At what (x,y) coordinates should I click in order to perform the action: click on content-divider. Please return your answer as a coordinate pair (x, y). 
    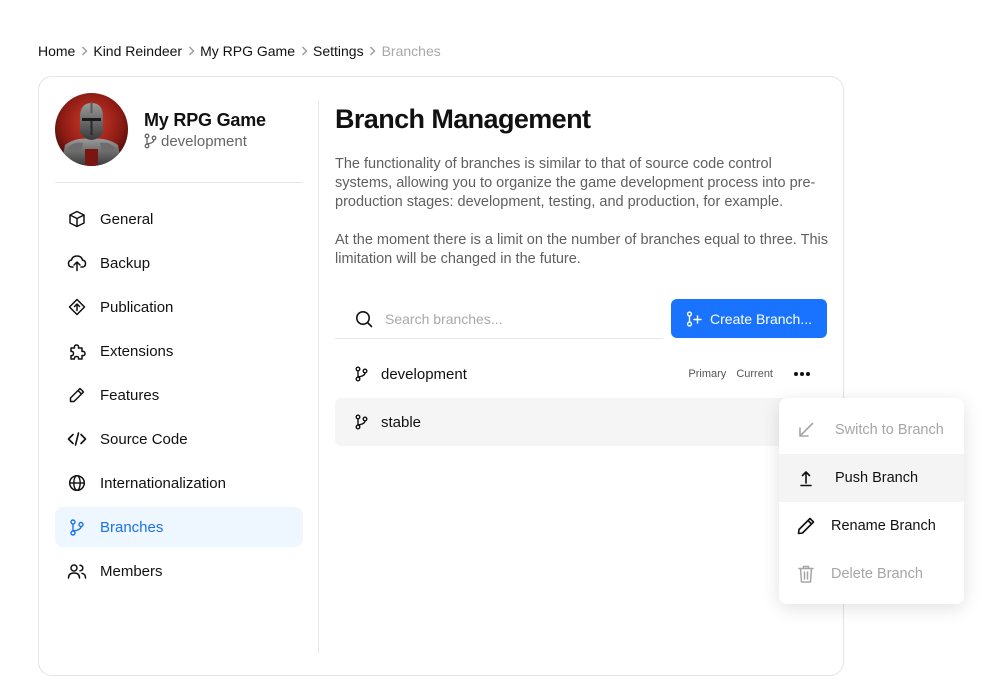
    Looking at the image, I should click on (318, 377).